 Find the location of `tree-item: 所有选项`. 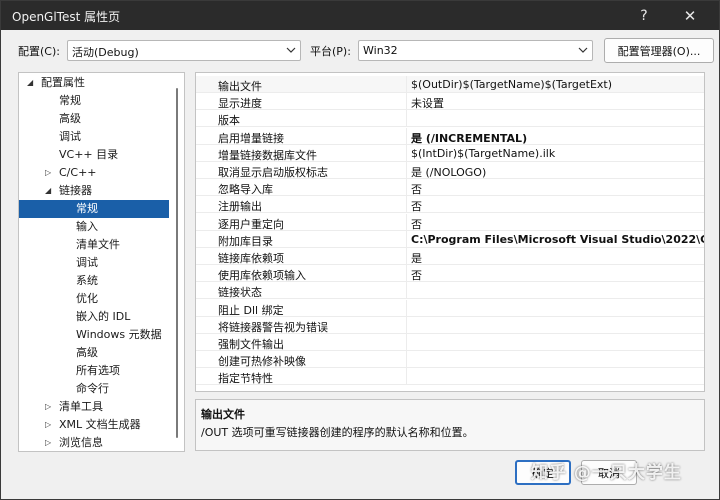

tree-item: 所有选项 is located at coordinates (94, 371).